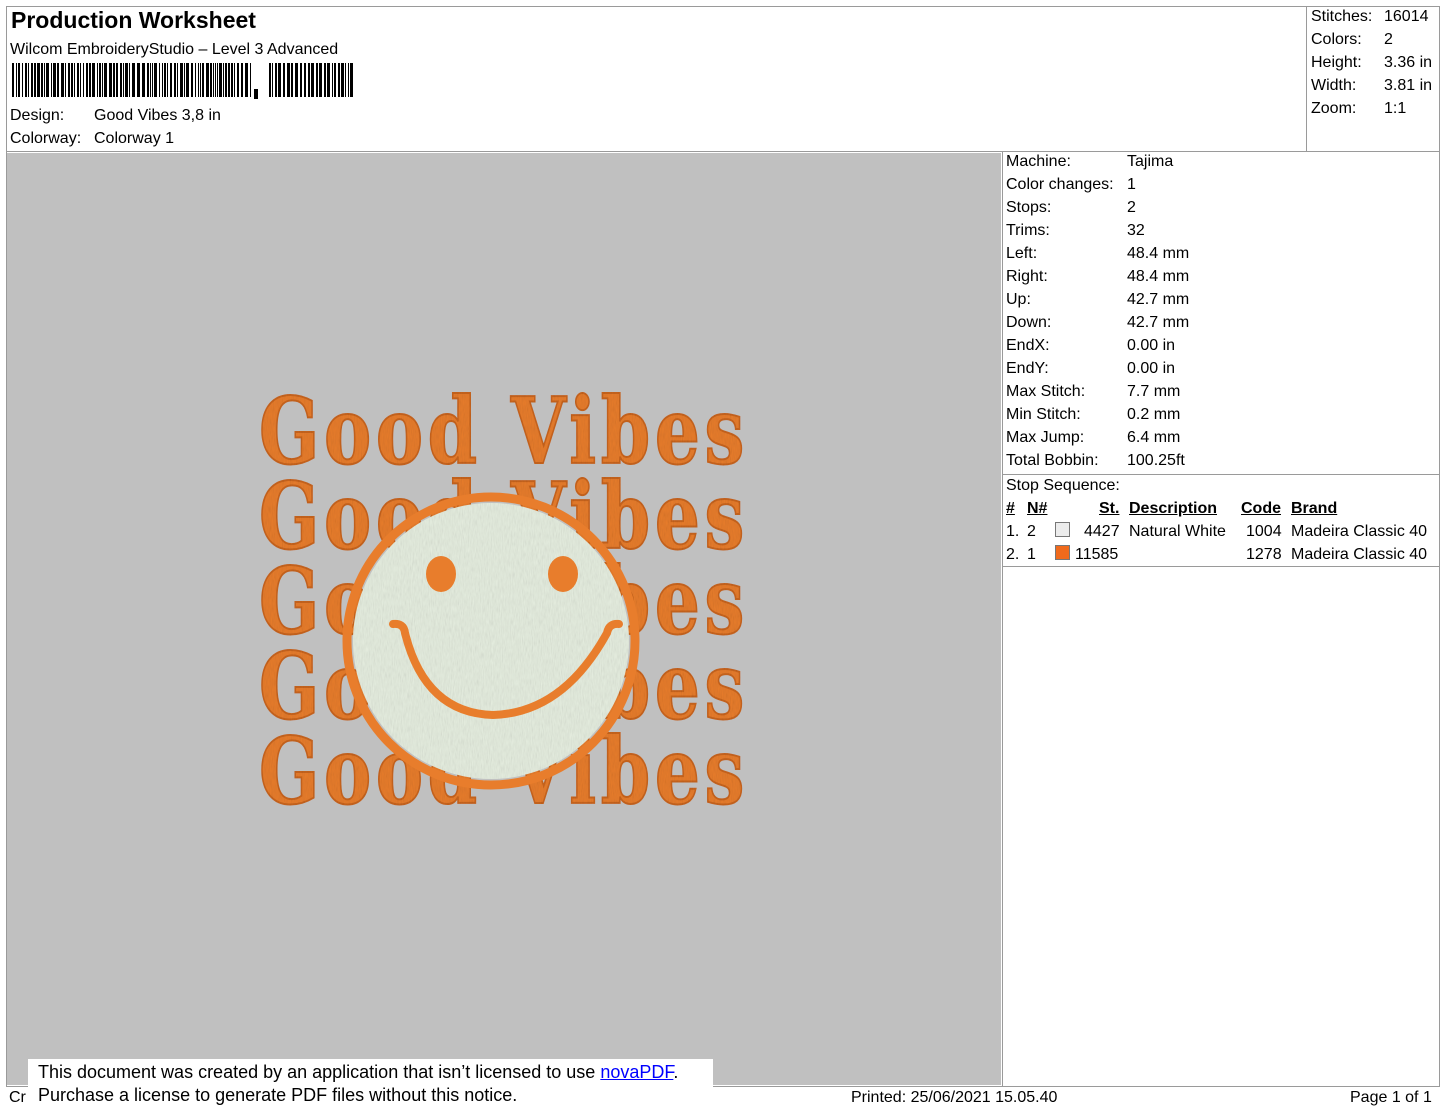 This screenshot has width=1445, height=1117. What do you see at coordinates (1177, 531) in the screenshot?
I see `row-description: Natural White` at bounding box center [1177, 531].